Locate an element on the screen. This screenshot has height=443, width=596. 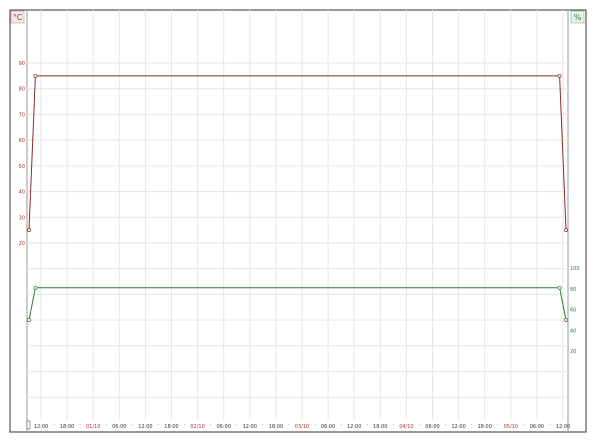
time-start-marker is located at coordinates (28, 425).